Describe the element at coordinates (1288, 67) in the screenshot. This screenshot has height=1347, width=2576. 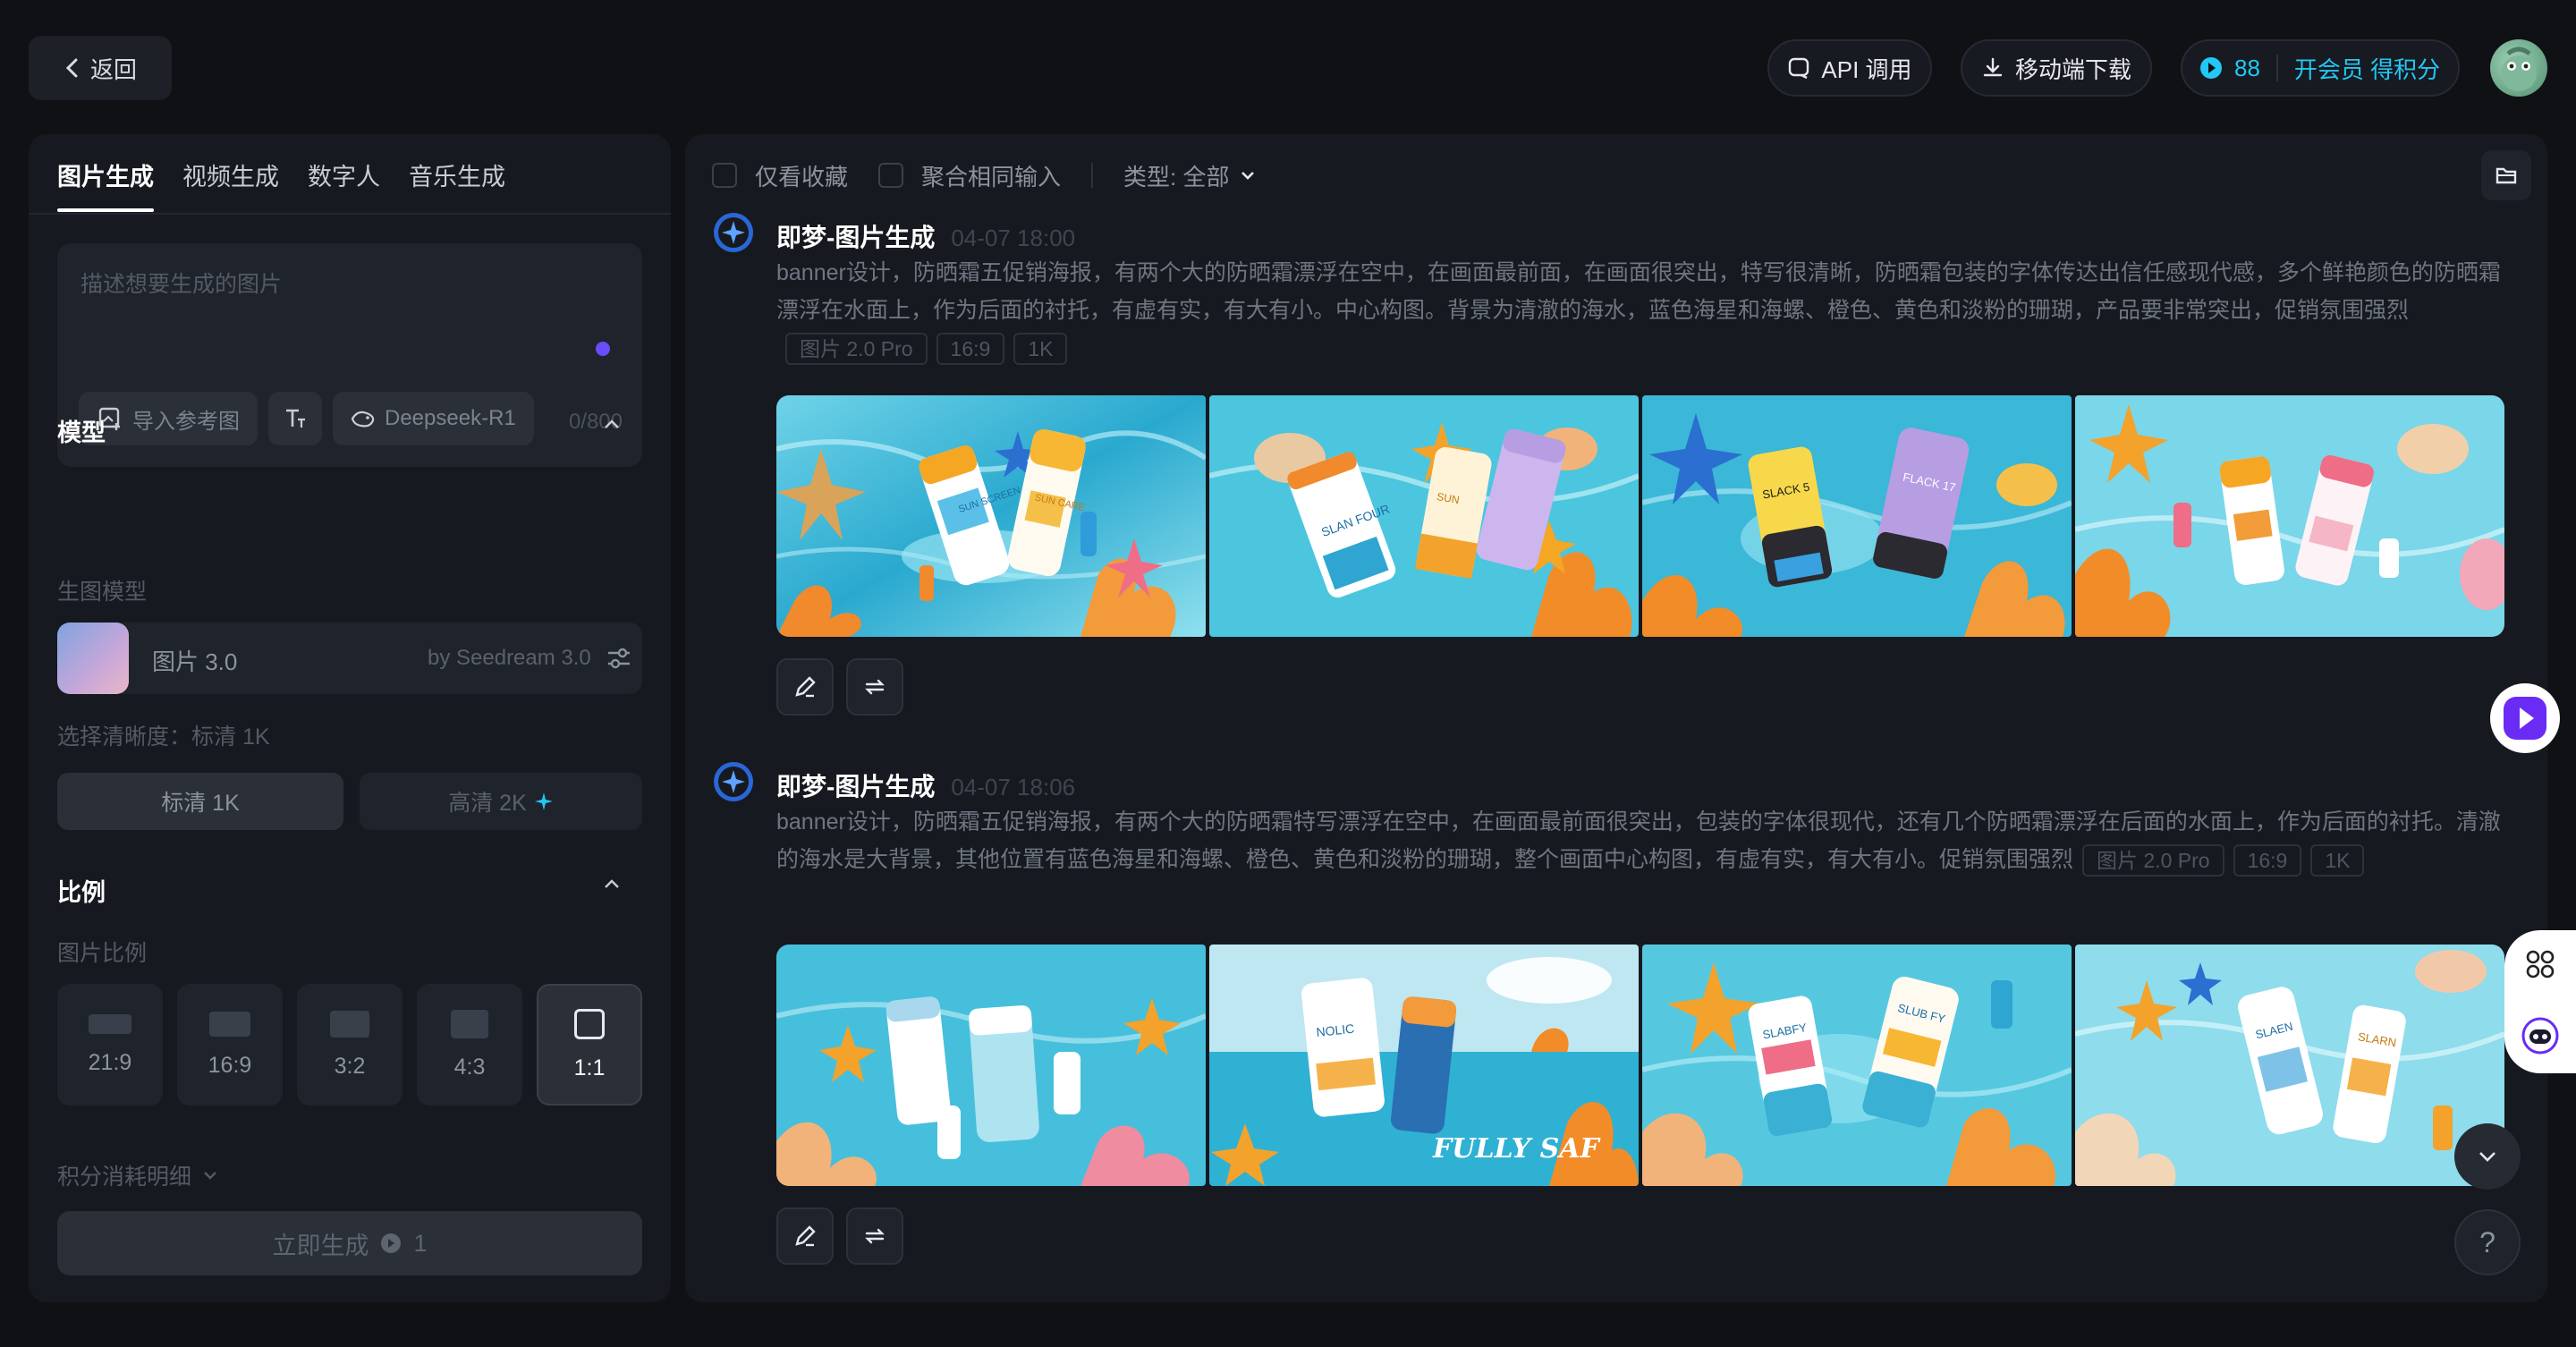
I see `top-bar: 返回 API 调用 移动端下载 88 开会员 得积分` at that location.